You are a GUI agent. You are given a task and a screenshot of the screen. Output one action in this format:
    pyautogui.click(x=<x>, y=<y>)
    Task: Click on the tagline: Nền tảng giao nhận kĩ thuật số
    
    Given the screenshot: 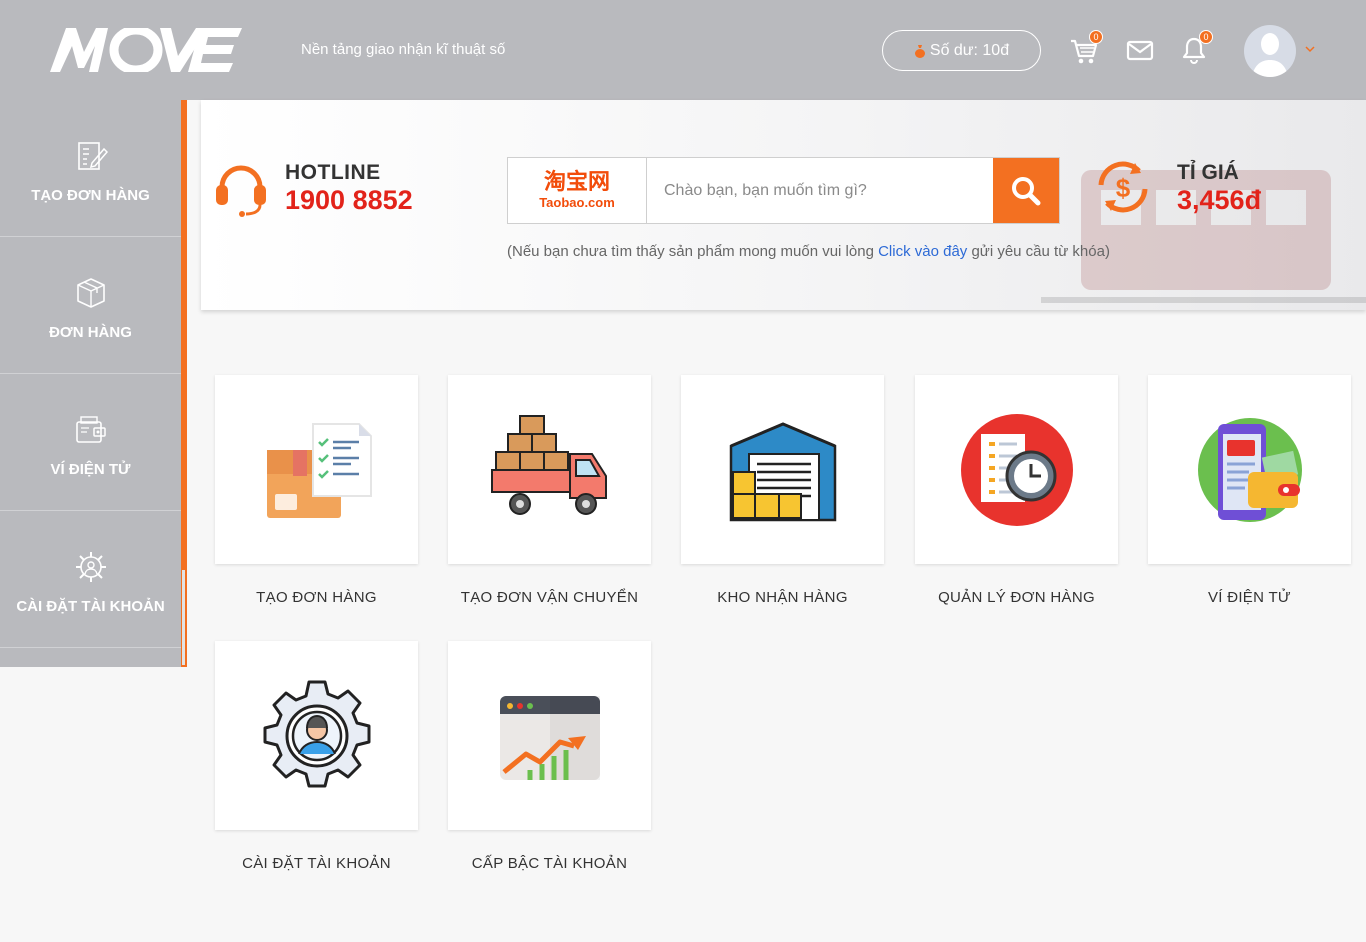 What is the action you would take?
    pyautogui.click(x=403, y=49)
    